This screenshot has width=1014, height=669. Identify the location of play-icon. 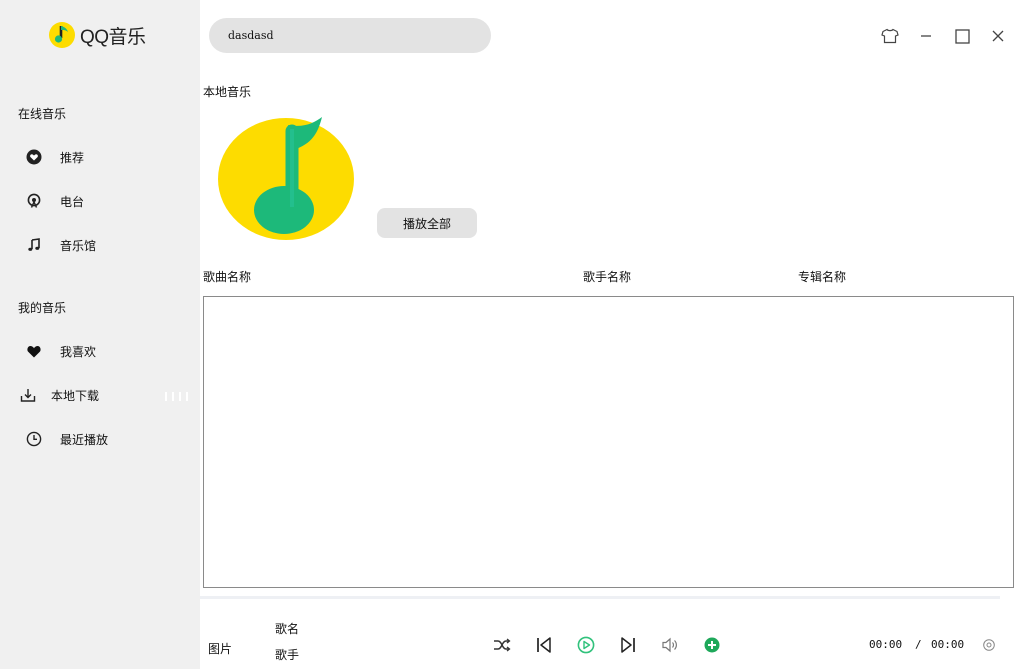
(586, 645).